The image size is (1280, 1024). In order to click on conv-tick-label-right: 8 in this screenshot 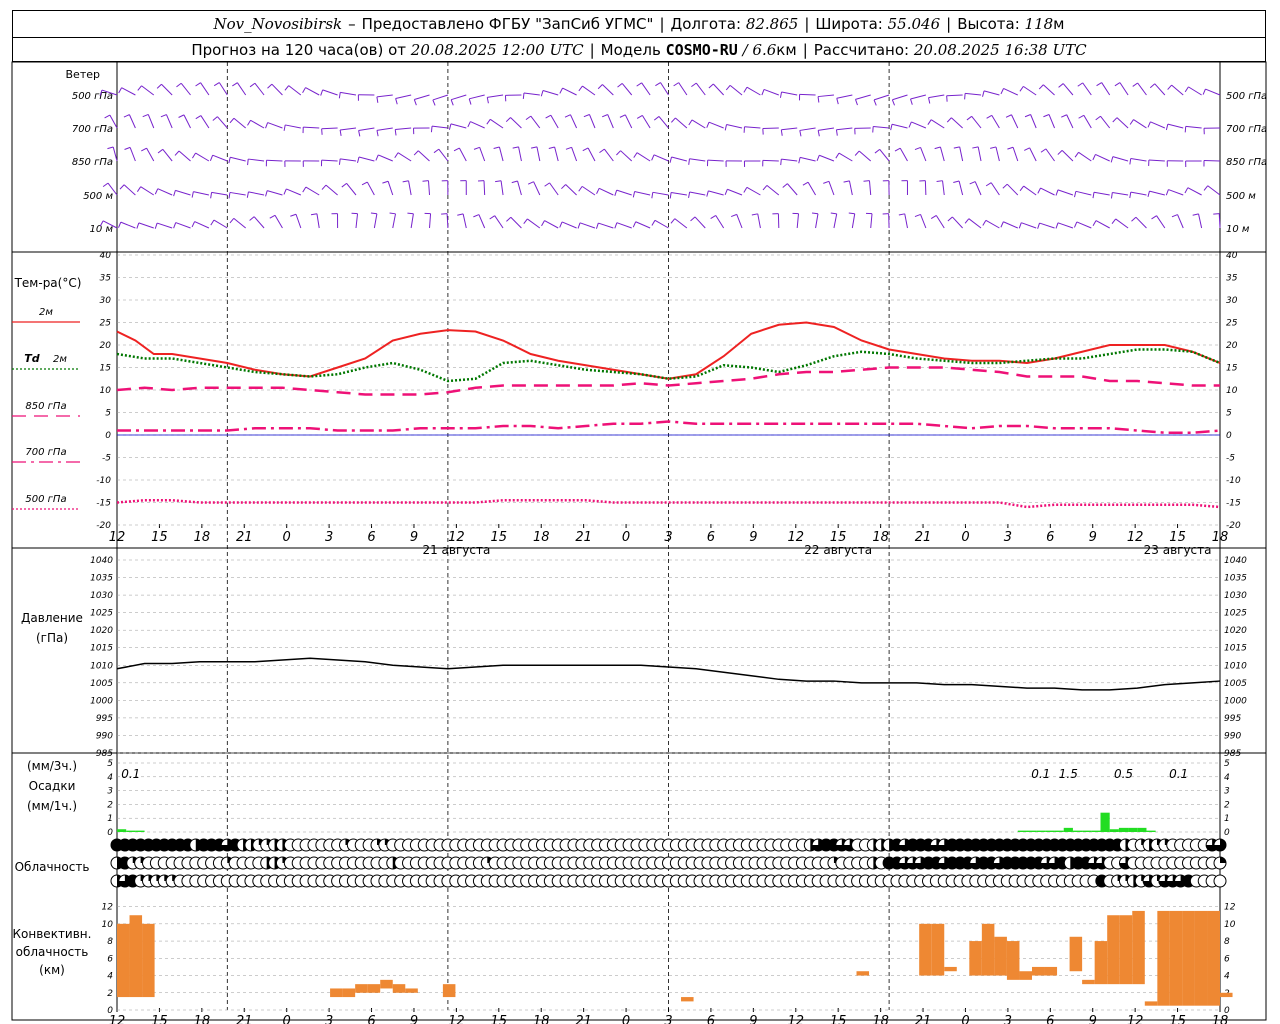, I will do `click(1227, 942)`.